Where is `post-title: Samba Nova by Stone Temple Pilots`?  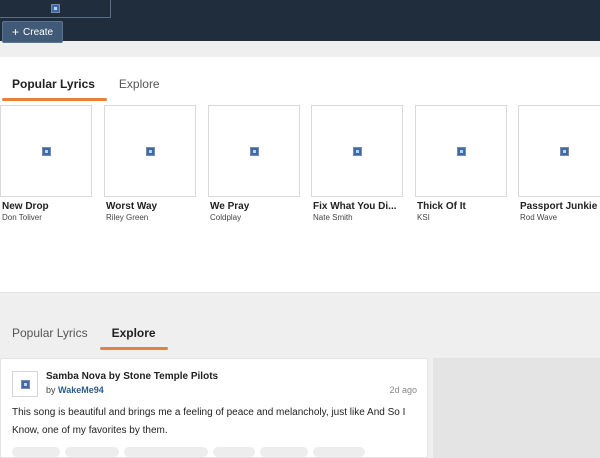 post-title: Samba Nova by Stone Temple Pilots is located at coordinates (132, 376).